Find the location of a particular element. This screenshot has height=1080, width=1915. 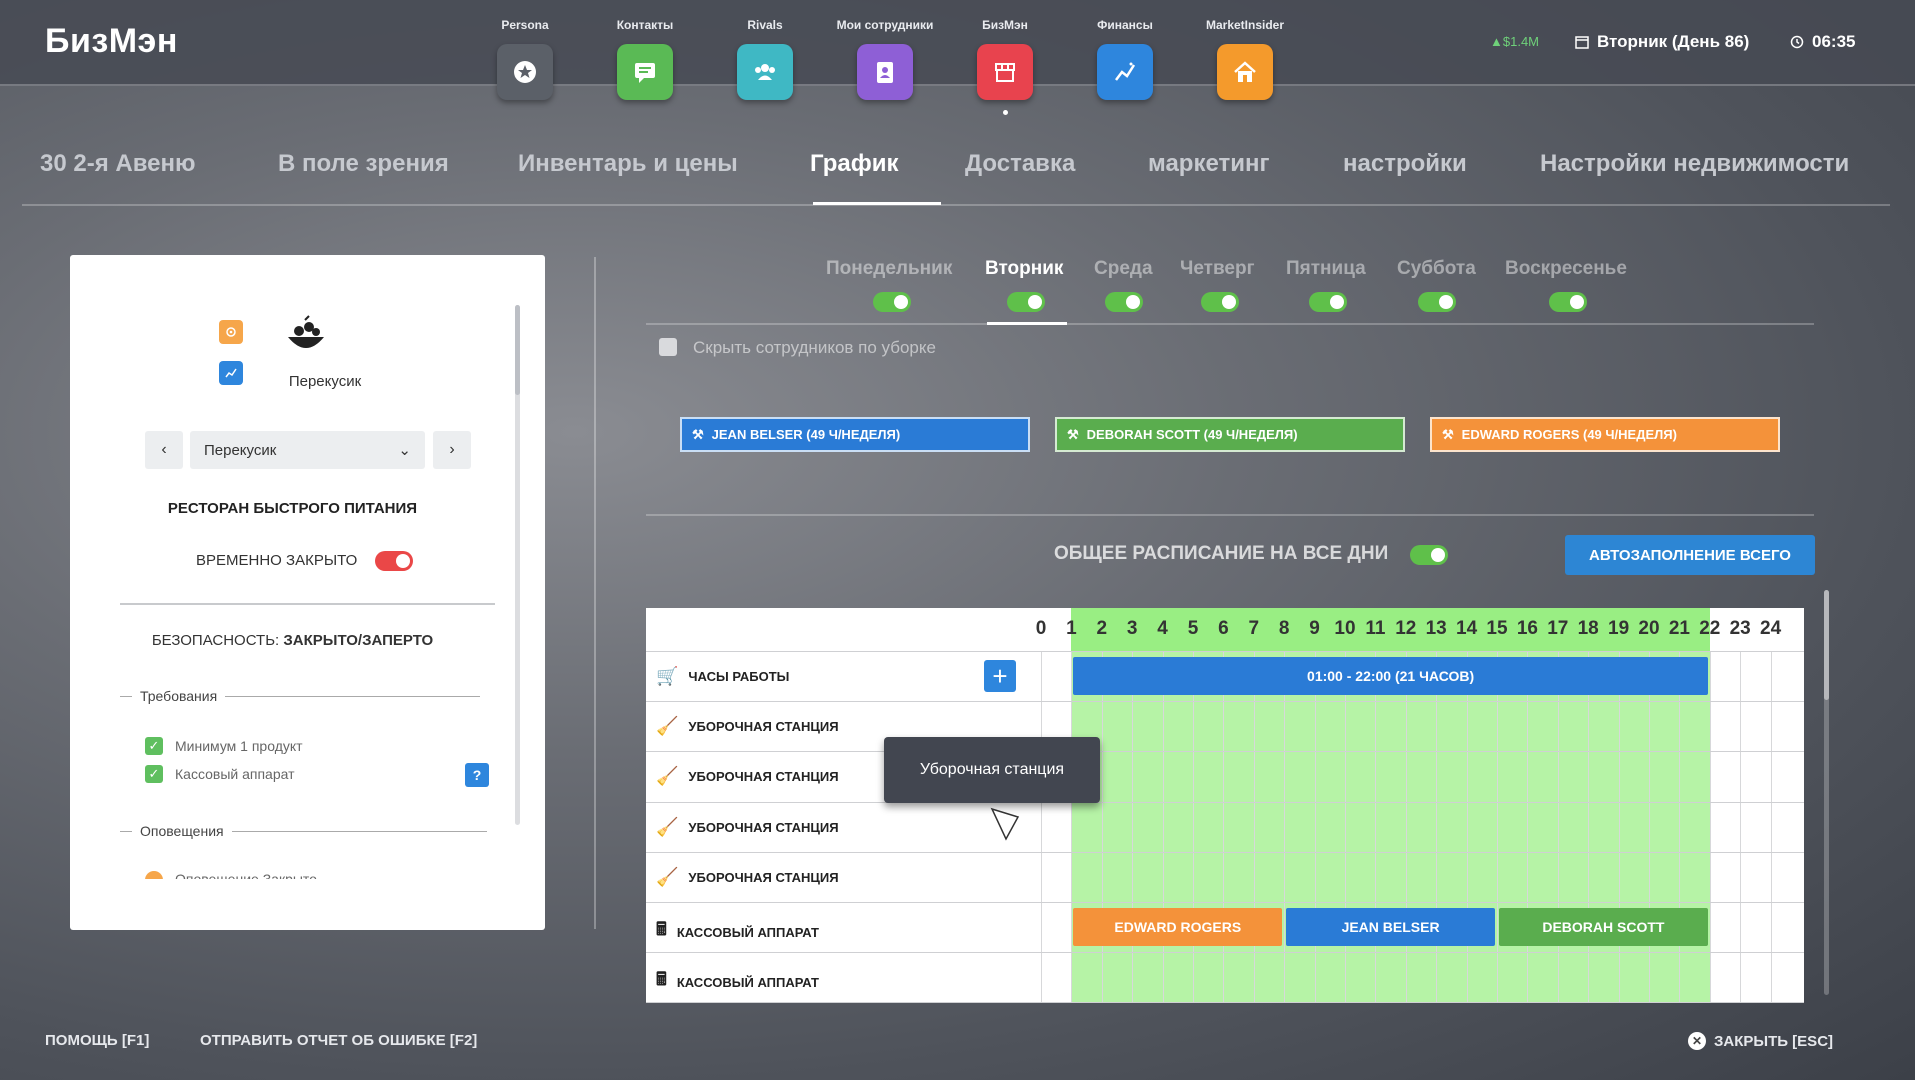

time-label: 06:35 is located at coordinates (1834, 41).